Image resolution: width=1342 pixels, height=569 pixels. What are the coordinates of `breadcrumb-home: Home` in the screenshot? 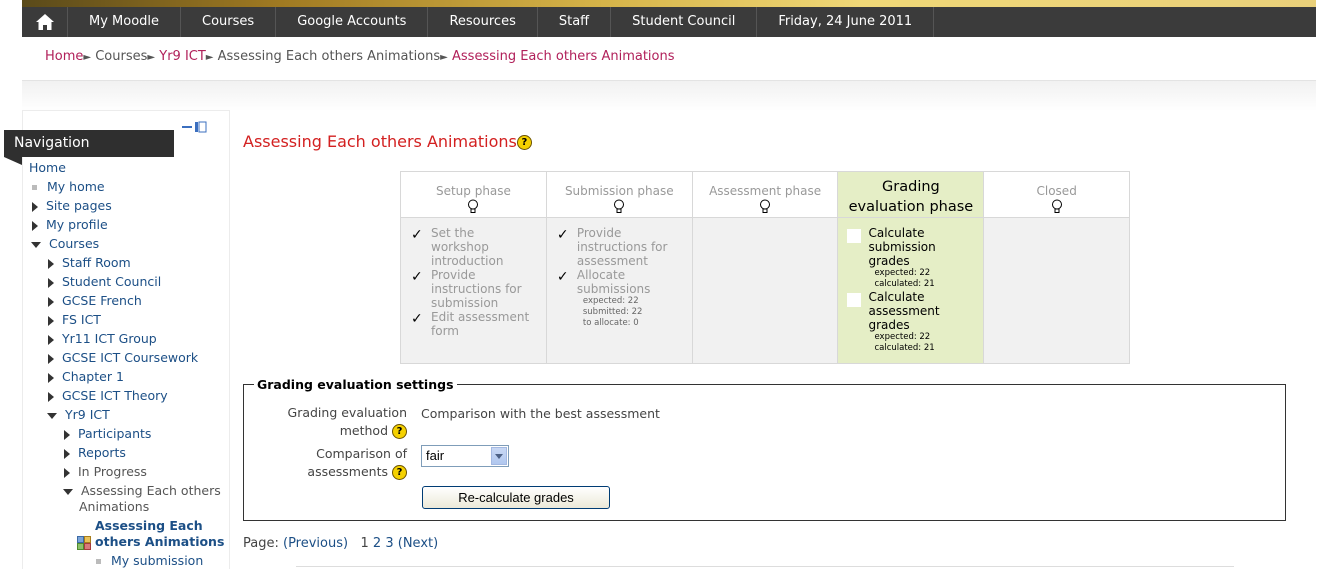 It's located at (64, 56).